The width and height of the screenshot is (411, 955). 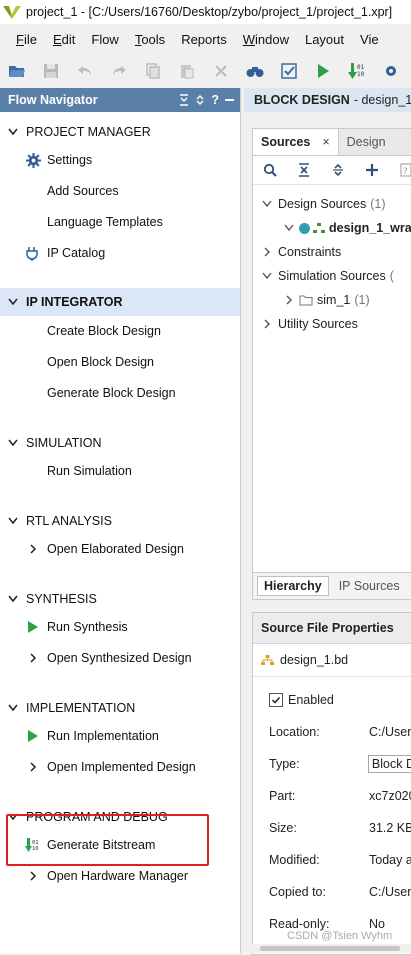 What do you see at coordinates (270, 170) in the screenshot?
I see `search-icon` at bounding box center [270, 170].